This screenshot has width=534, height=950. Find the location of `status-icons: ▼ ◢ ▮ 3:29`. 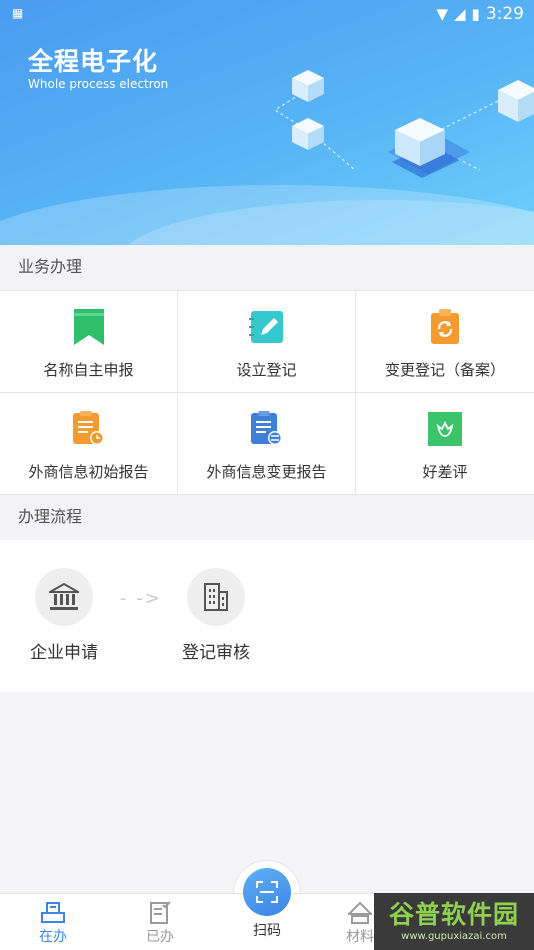

status-icons: ▼ ◢ ▮ 3:29 is located at coordinates (480, 14).